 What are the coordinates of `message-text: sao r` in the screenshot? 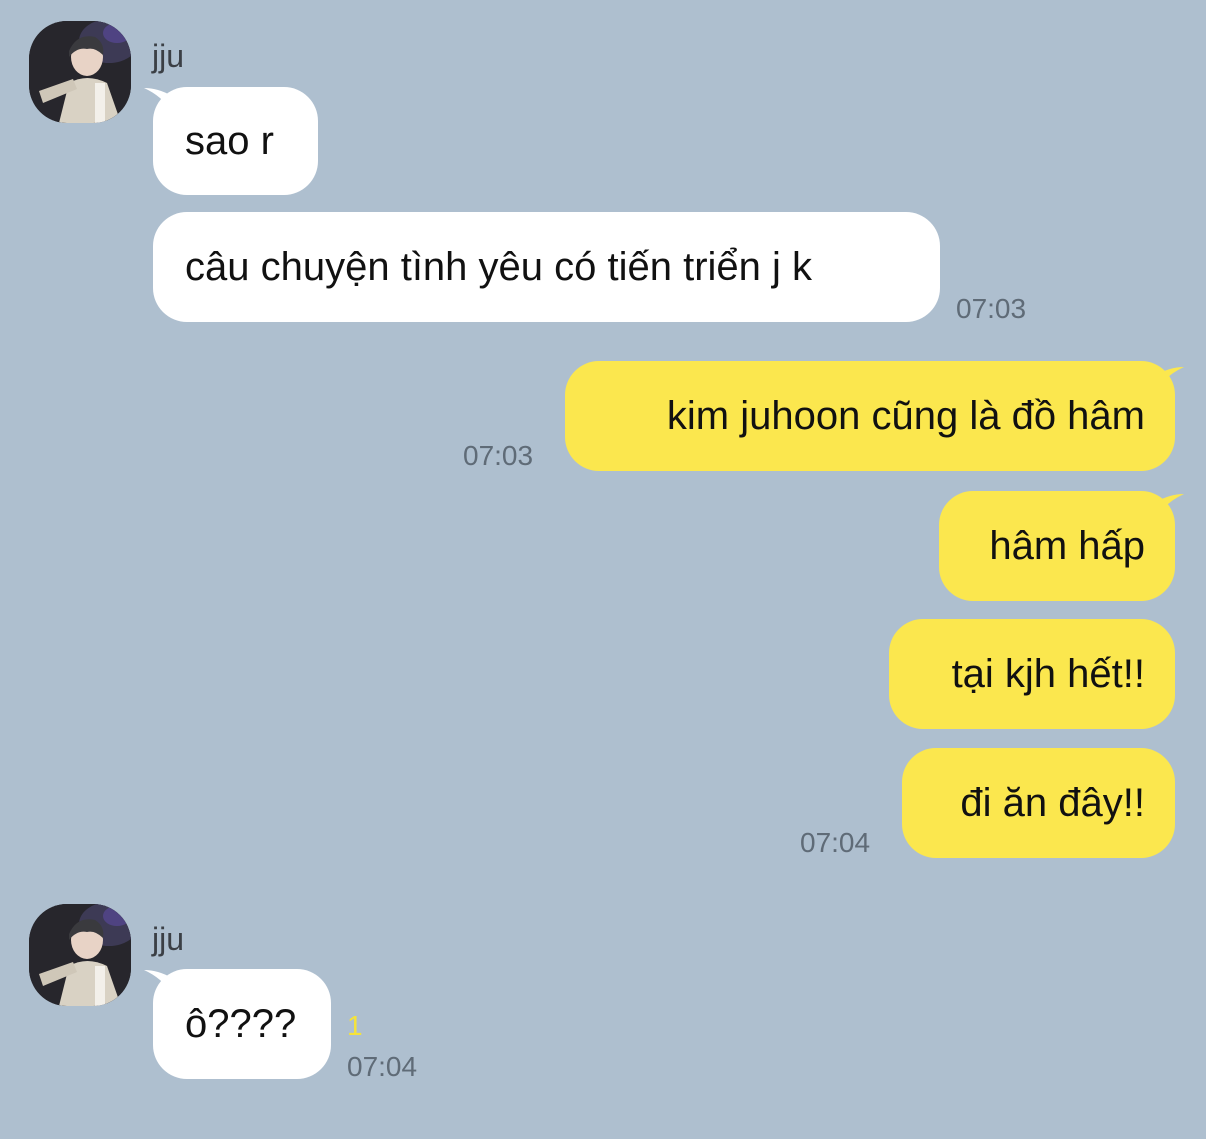 It's located at (229, 141).